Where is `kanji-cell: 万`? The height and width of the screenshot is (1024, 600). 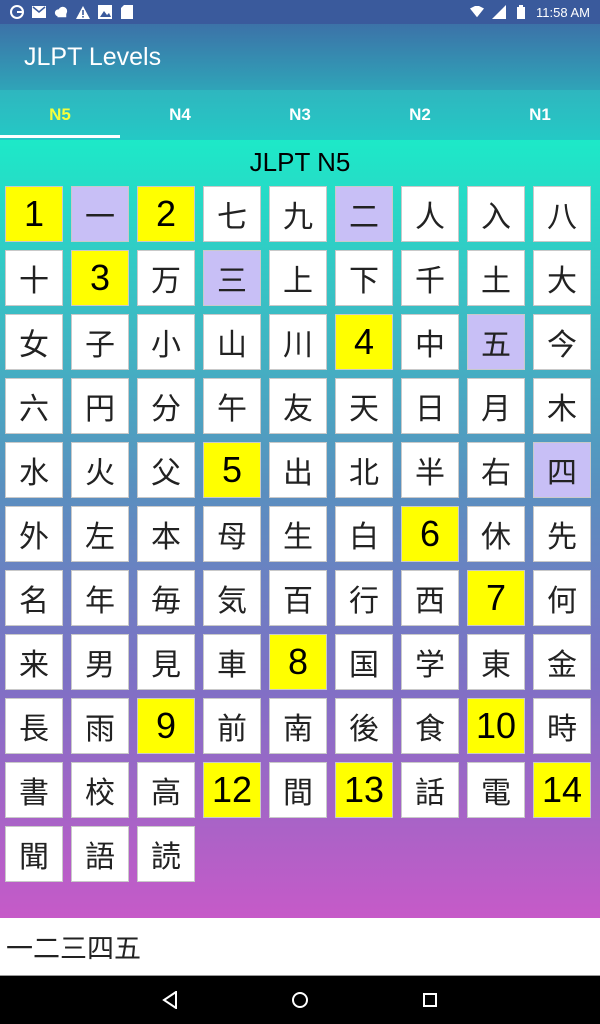
kanji-cell: 万 is located at coordinates (166, 278).